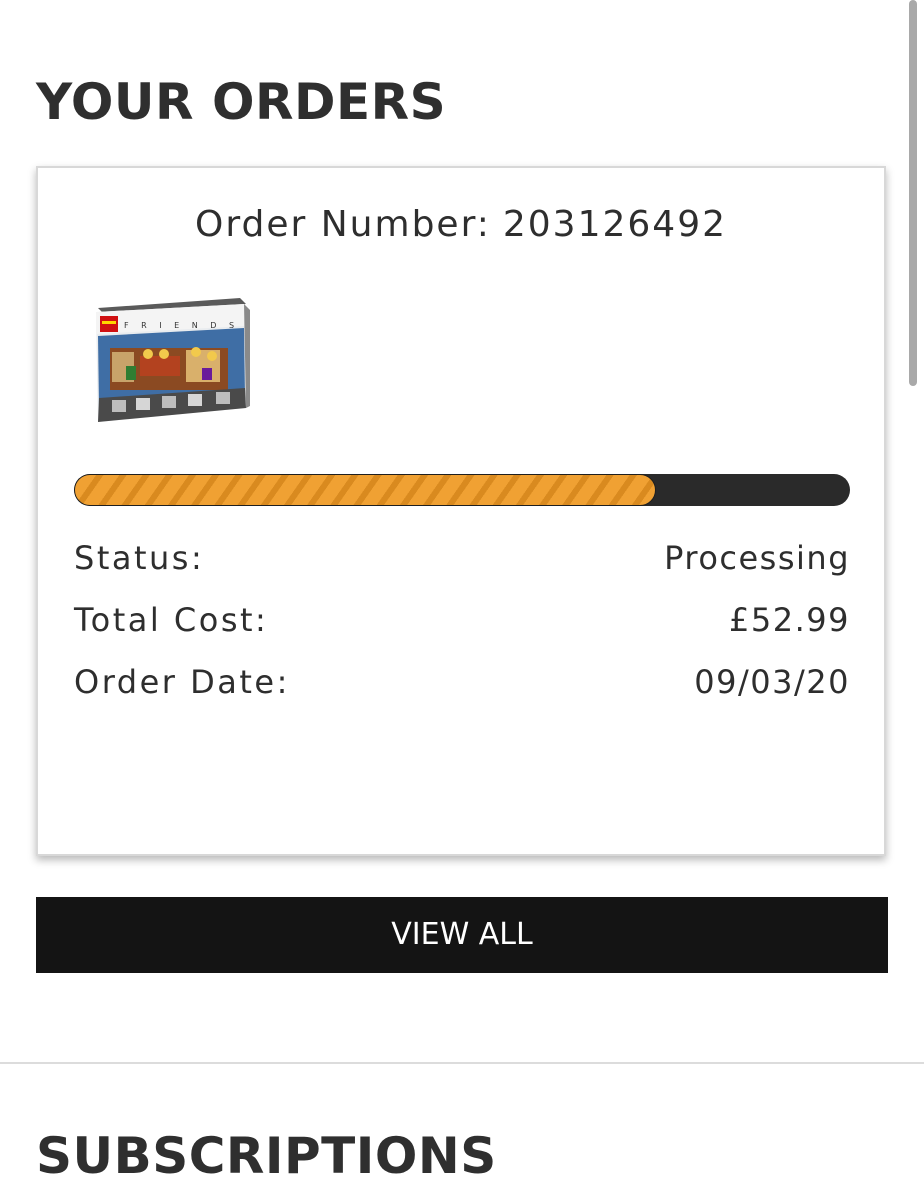 This screenshot has height=1188, width=924. What do you see at coordinates (772, 682) in the screenshot?
I see `order-date-value: 09/03/20` at bounding box center [772, 682].